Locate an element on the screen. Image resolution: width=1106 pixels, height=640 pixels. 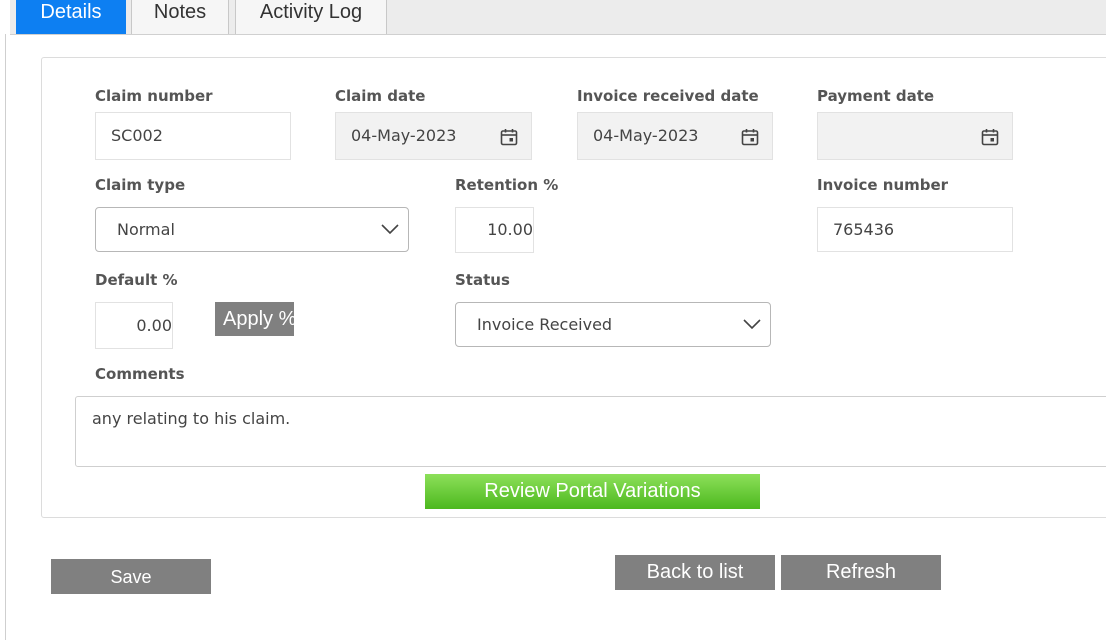
back-to-list-button: Back to list is located at coordinates (695, 572).